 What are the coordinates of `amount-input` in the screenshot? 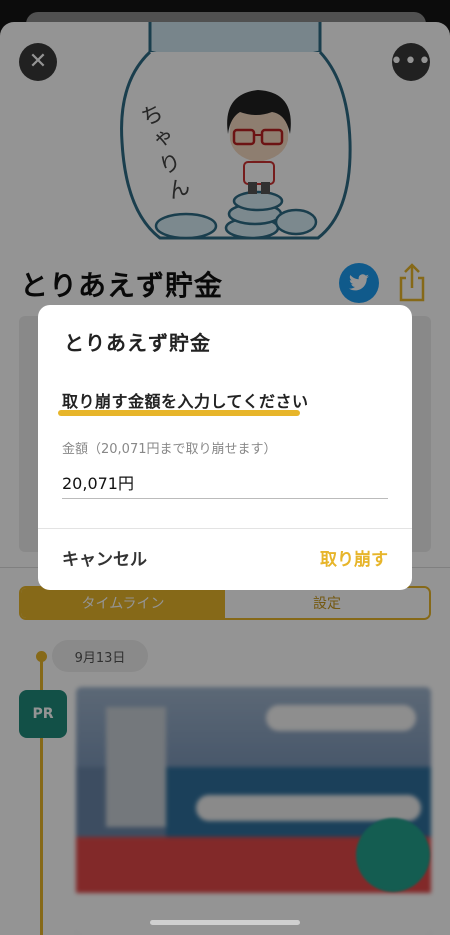 It's located at (225, 482).